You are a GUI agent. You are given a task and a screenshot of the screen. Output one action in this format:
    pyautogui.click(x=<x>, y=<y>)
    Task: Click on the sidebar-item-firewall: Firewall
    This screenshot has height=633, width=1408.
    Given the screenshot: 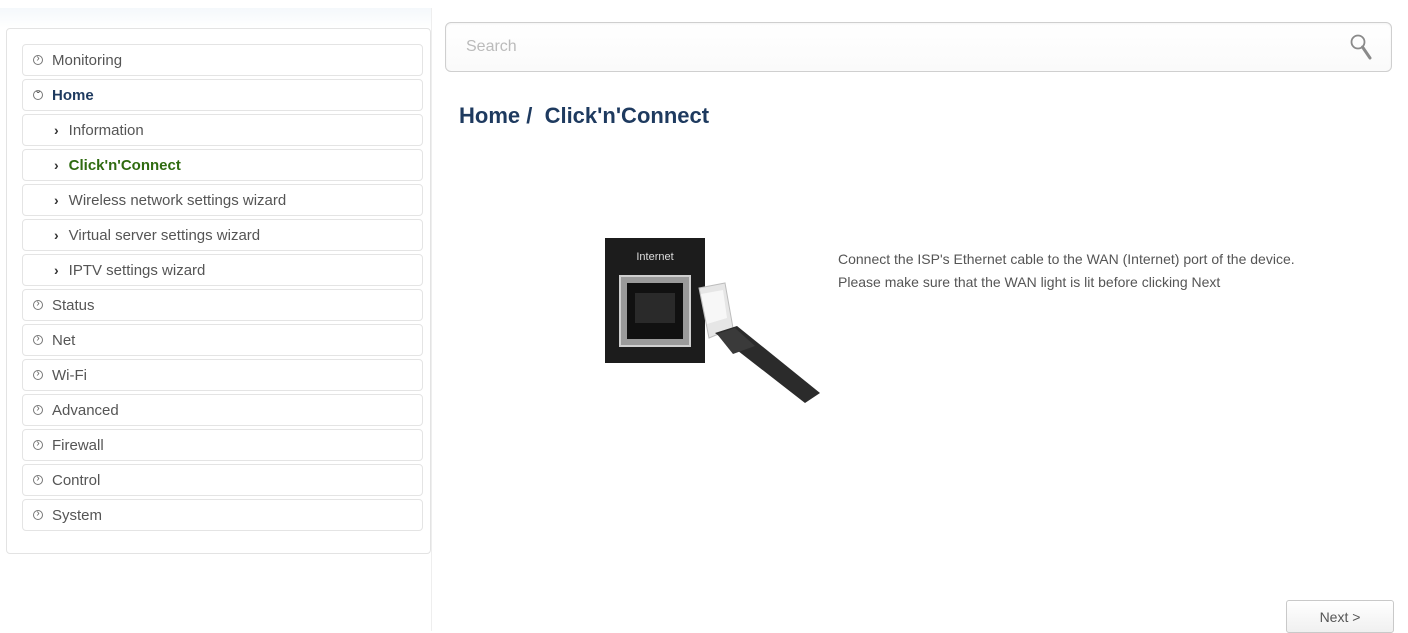 What is the action you would take?
    pyautogui.click(x=222, y=445)
    